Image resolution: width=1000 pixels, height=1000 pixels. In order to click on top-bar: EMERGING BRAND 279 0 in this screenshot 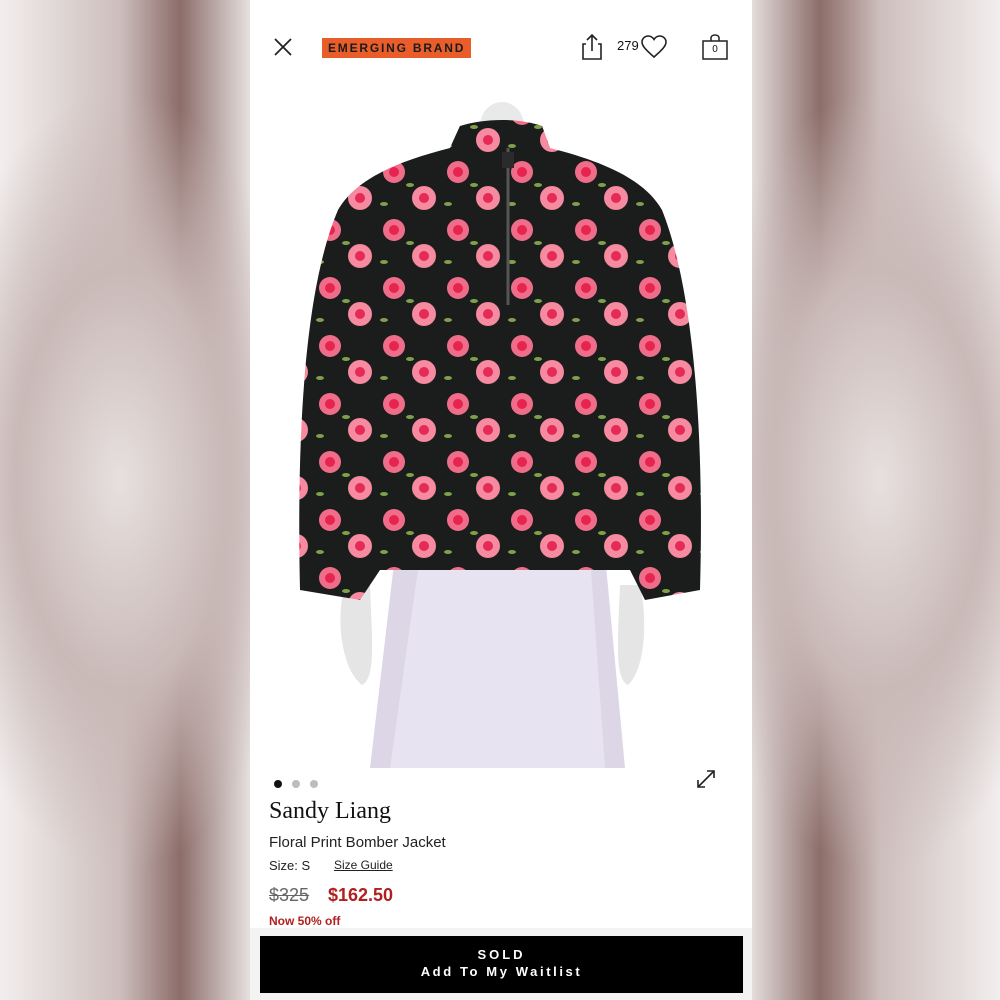, I will do `click(501, 48)`.